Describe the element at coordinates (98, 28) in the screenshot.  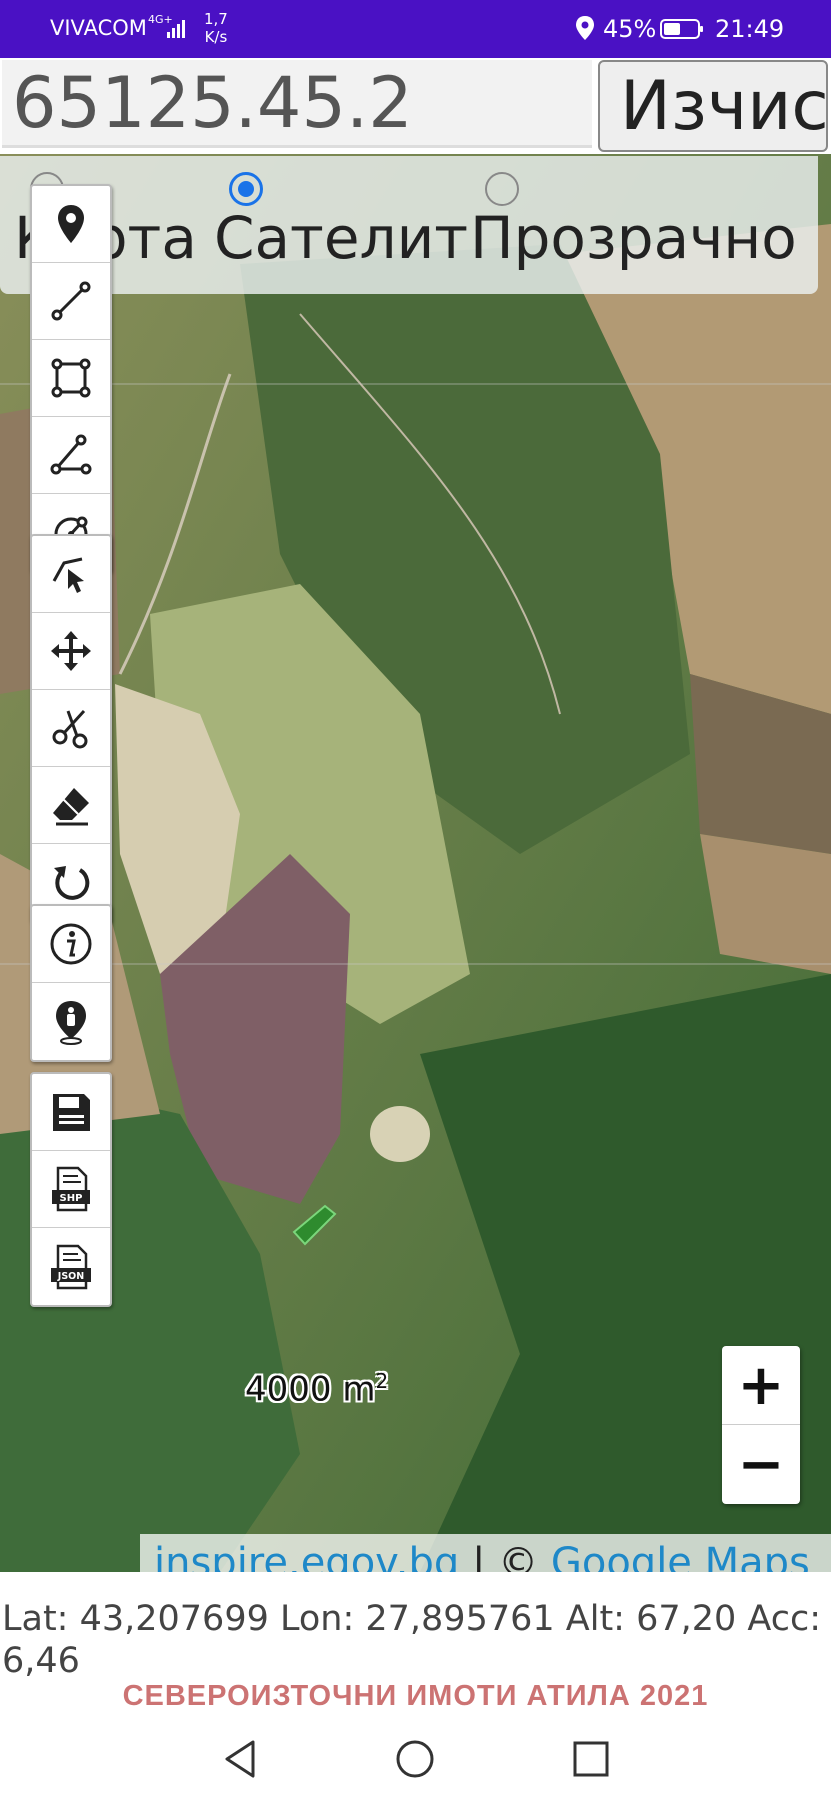
I see `carrier-name: VIVACOM` at that location.